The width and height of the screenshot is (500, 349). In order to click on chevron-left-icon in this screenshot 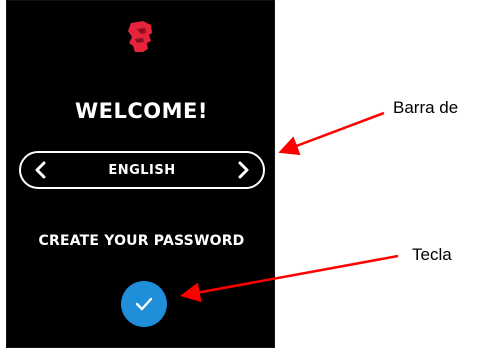, I will do `click(40, 170)`.